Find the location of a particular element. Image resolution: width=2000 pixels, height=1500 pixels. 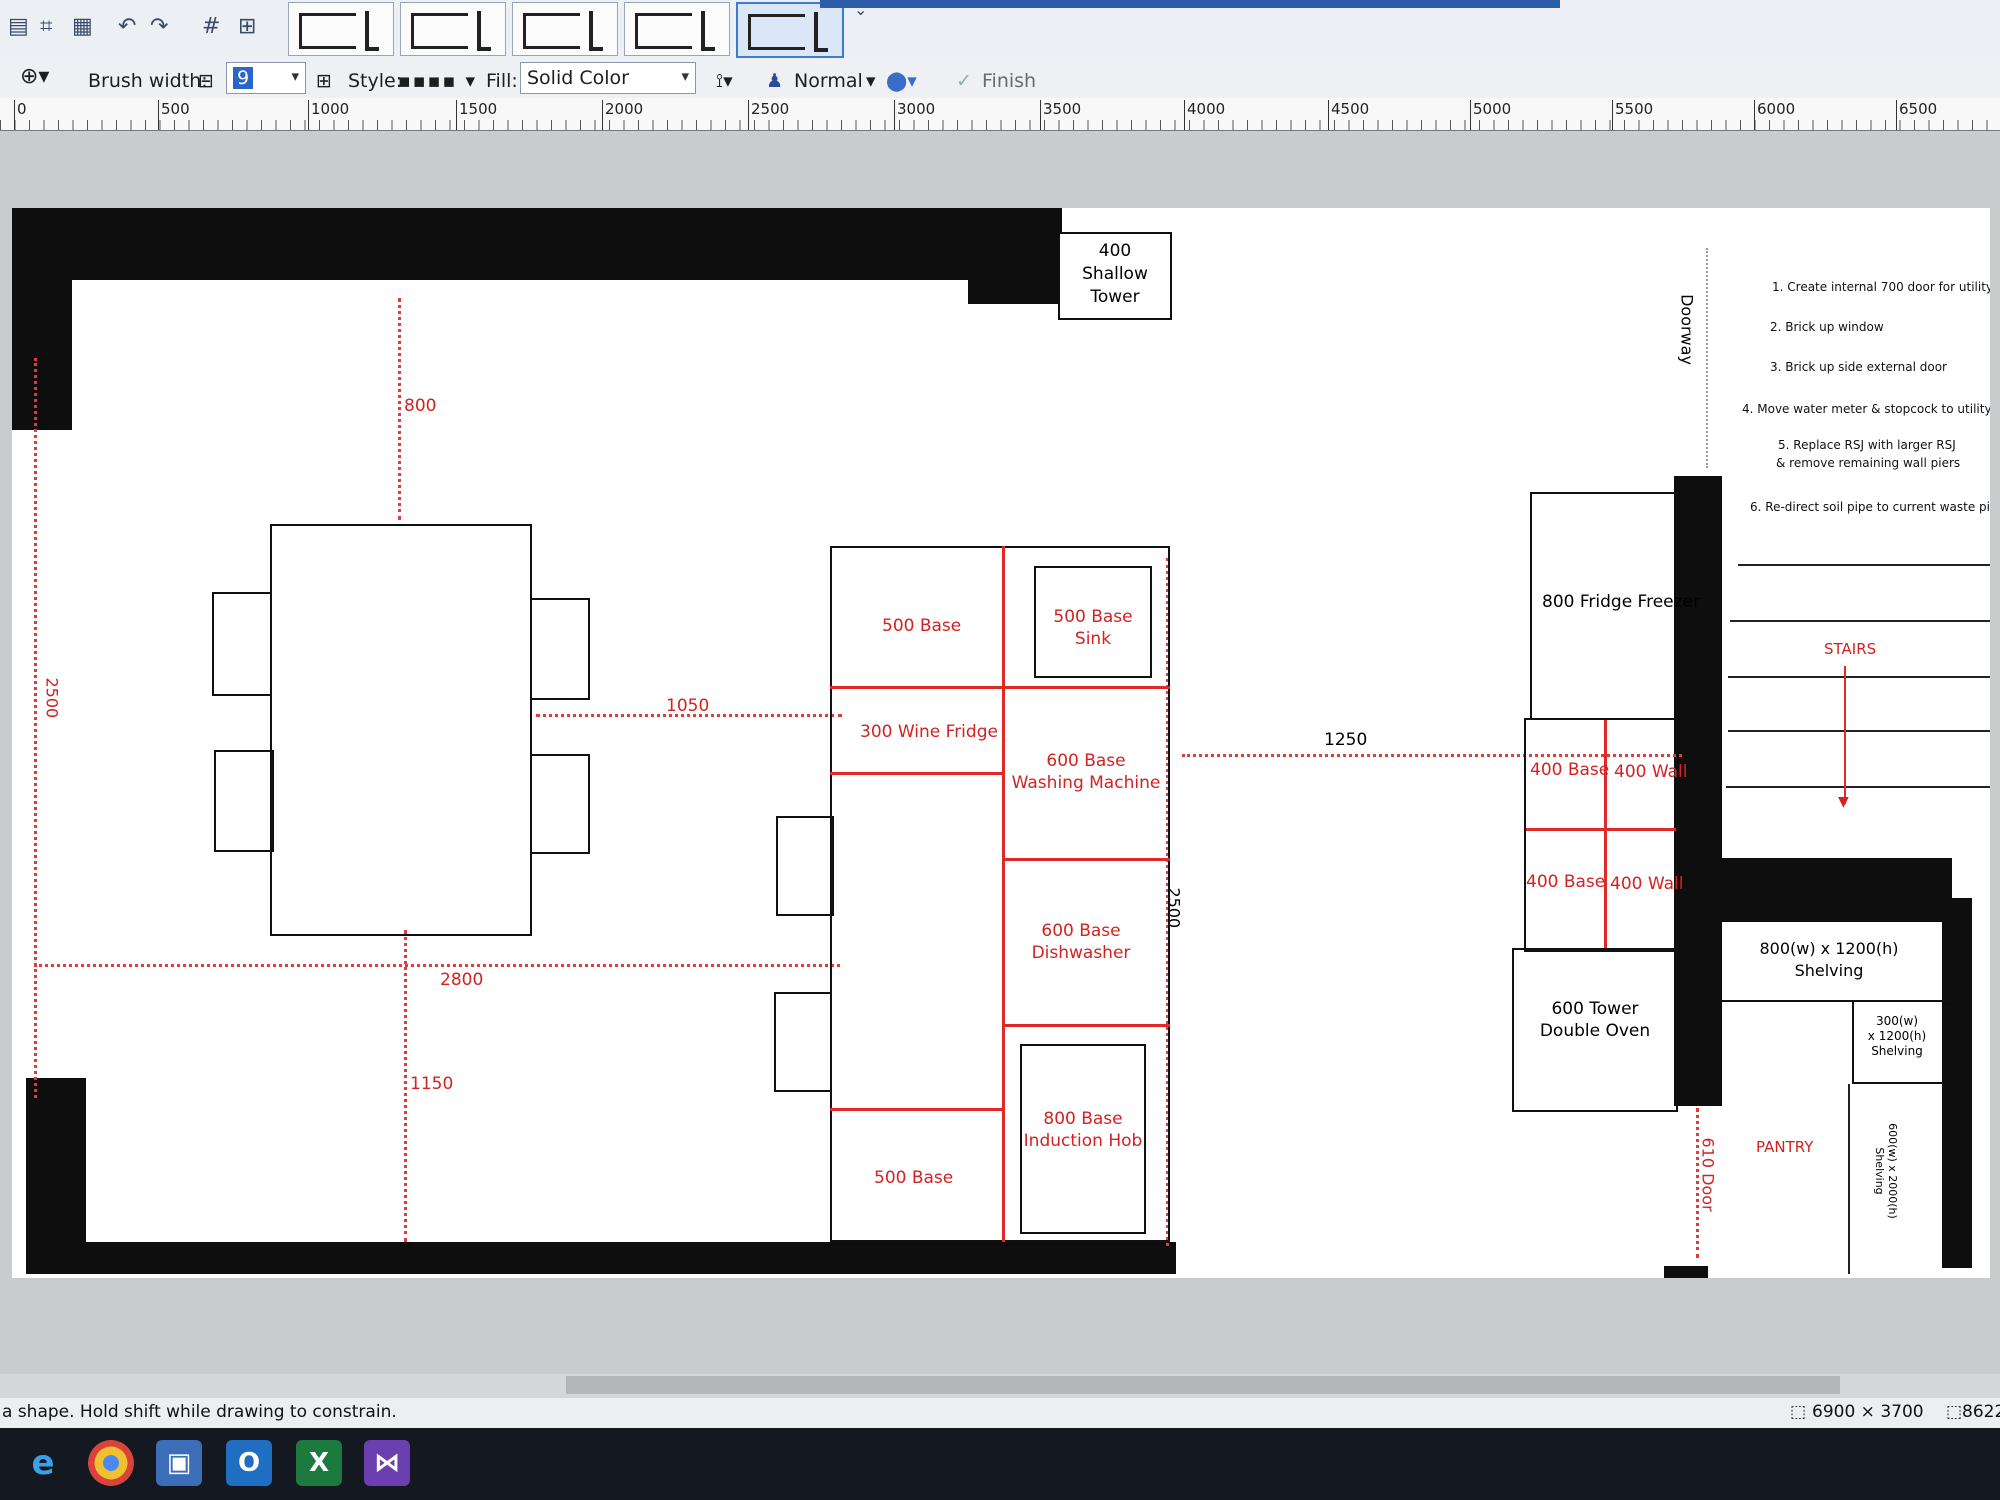

dim-2500-left: 2500 is located at coordinates (52, 698).